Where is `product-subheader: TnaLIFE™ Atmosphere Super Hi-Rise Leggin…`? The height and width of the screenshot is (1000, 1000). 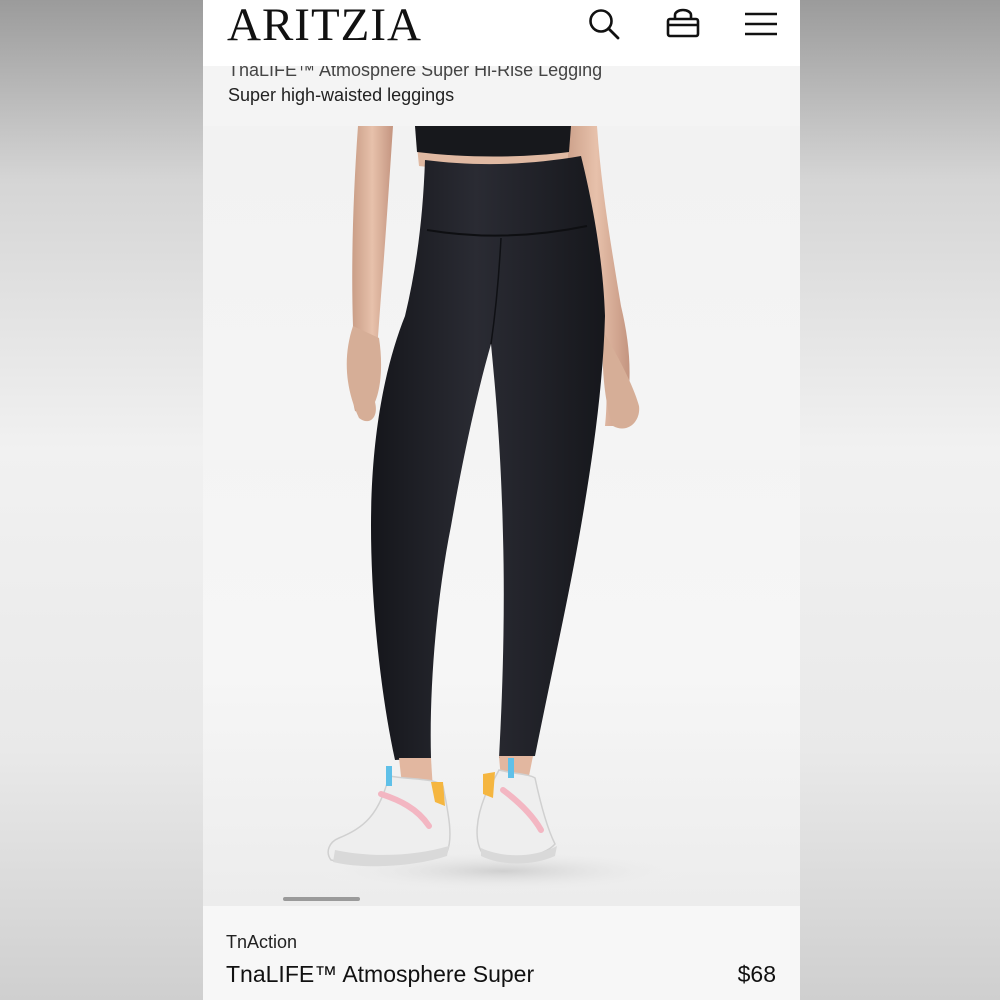
product-subheader: TnaLIFE™ Atmosphere Super Hi-Rise Leggin… is located at coordinates (501, 91).